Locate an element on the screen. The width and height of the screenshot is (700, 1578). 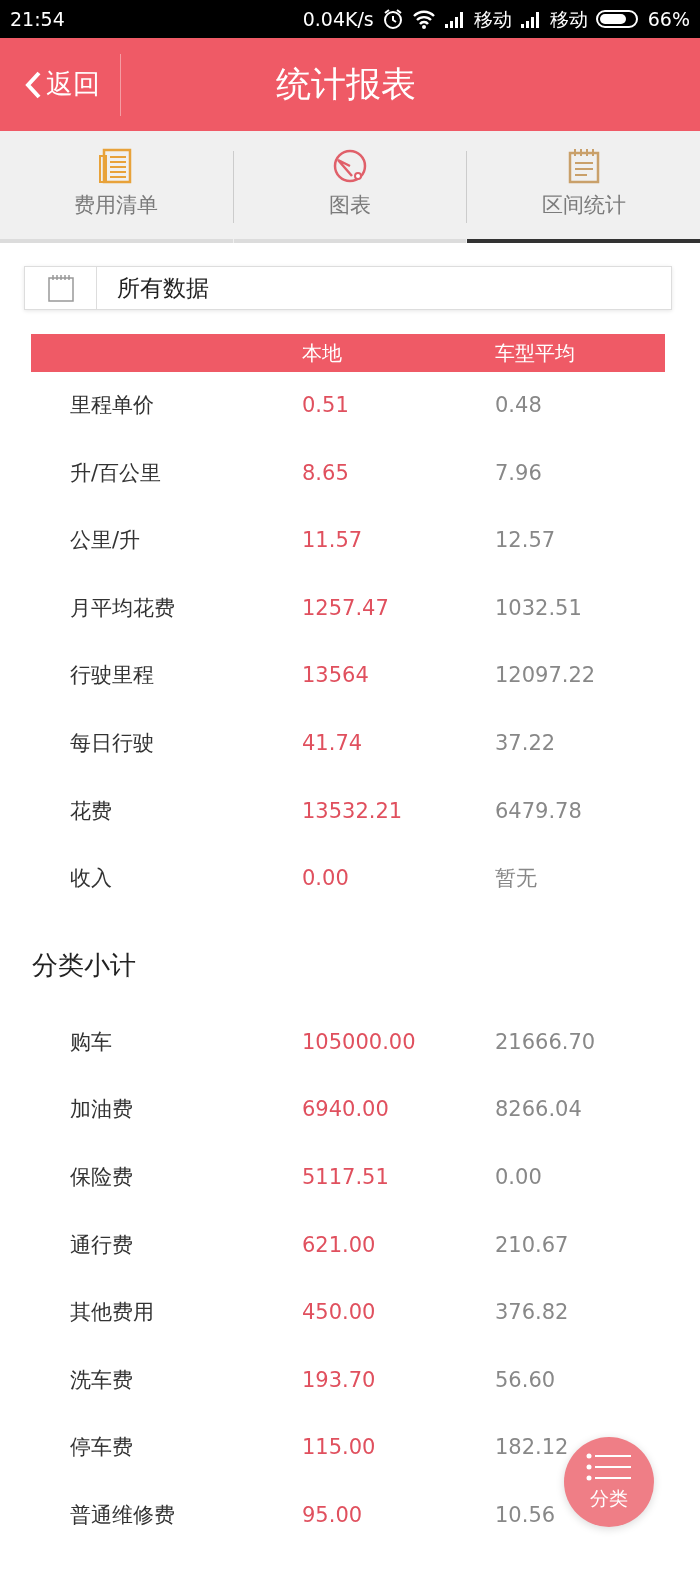
average-value: 6479.78 is located at coordinates (538, 810).